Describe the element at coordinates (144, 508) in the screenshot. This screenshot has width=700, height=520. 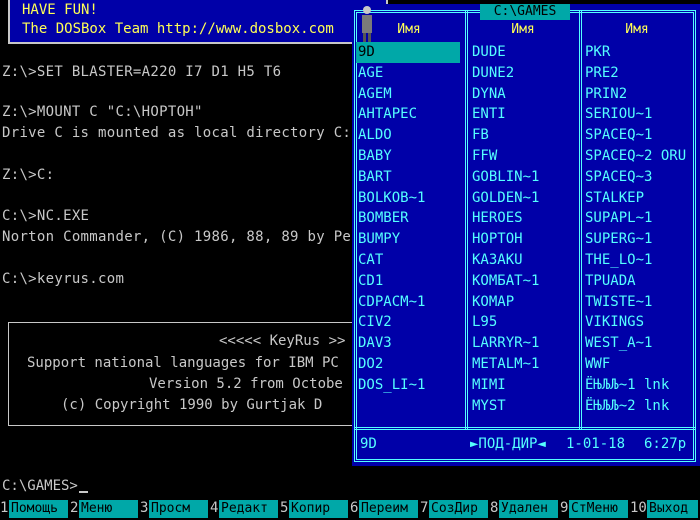
I see `fkey-number: 3` at that location.